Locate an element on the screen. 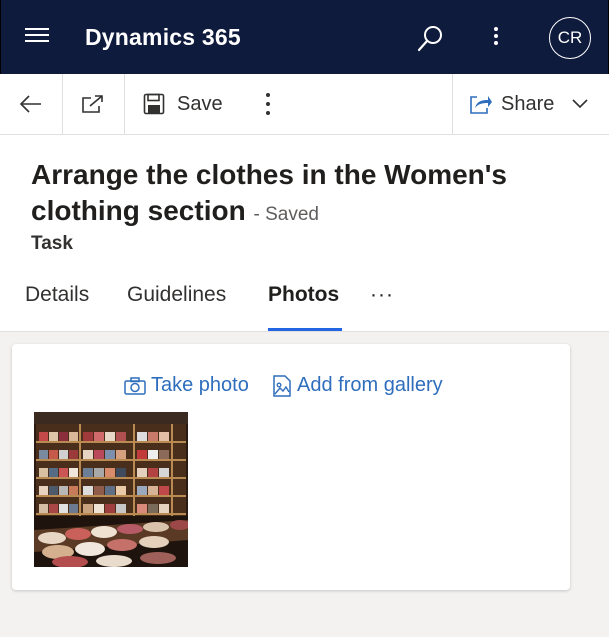  take-photo-button: Take photo is located at coordinates (186, 385).